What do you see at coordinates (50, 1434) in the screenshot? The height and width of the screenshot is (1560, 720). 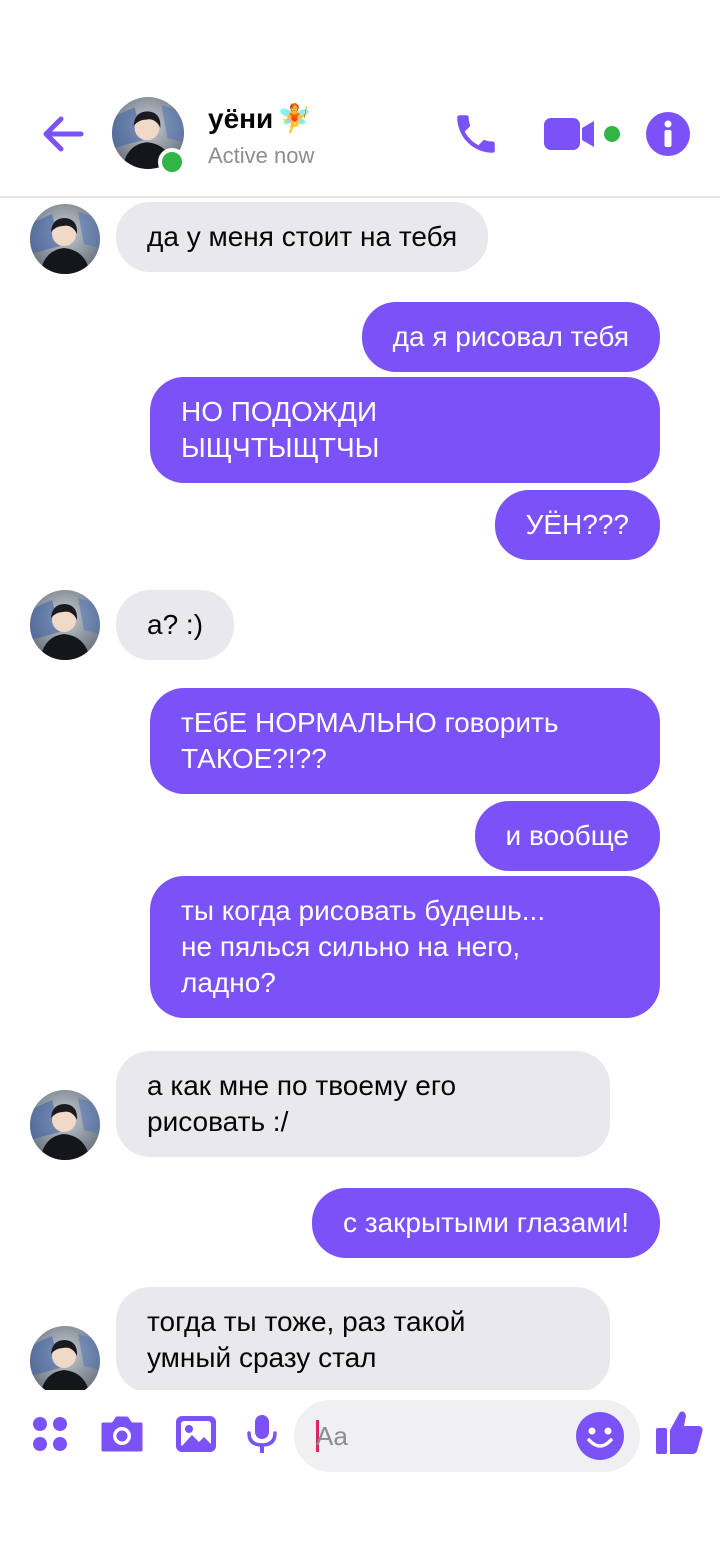 I see `apps-grid-icon` at bounding box center [50, 1434].